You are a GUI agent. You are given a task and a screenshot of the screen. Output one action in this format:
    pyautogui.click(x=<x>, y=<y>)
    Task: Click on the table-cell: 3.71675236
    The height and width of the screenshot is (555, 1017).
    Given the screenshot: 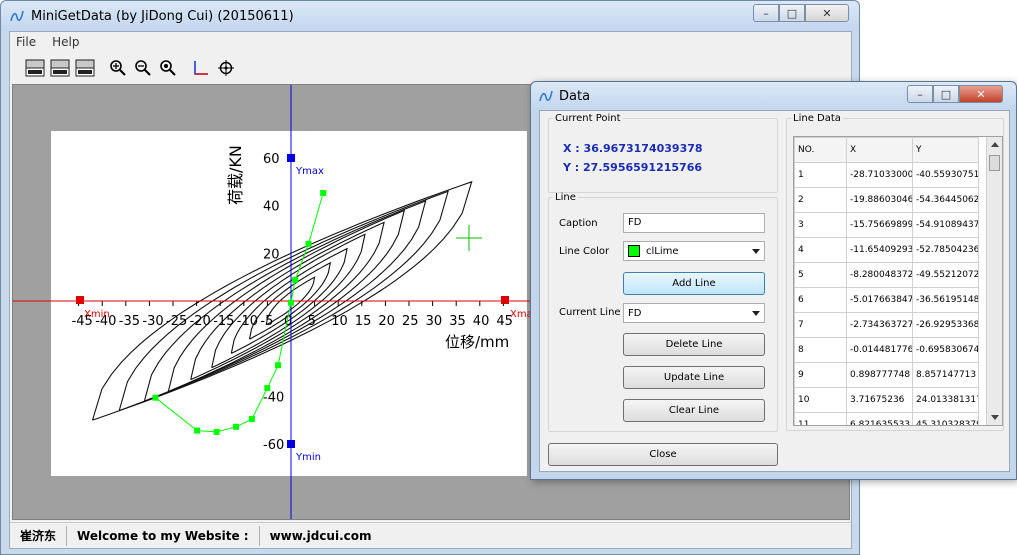 What is the action you would take?
    pyautogui.click(x=879, y=400)
    